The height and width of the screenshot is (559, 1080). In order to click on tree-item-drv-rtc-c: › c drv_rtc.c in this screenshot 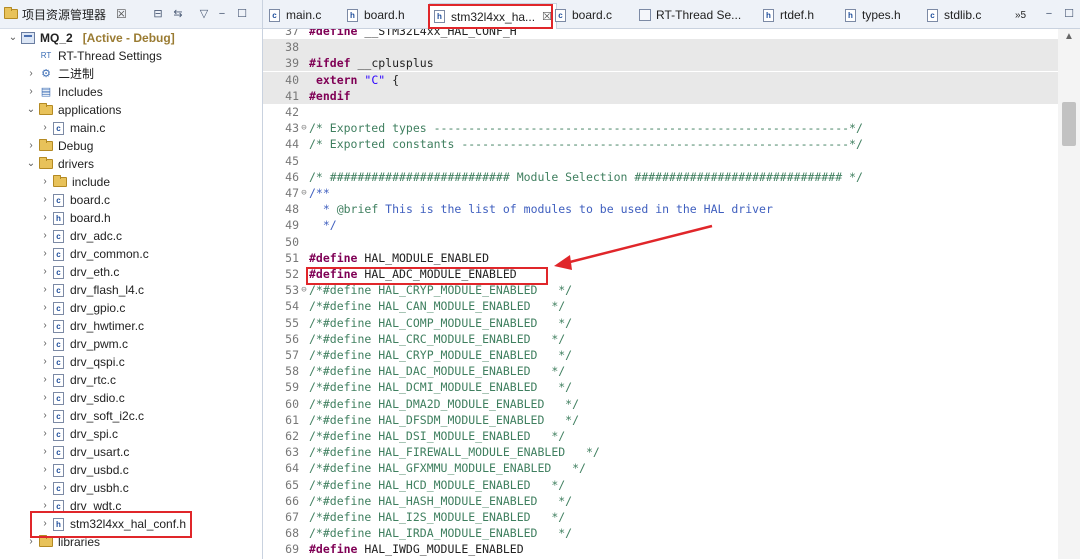, I will do `click(78, 380)`.